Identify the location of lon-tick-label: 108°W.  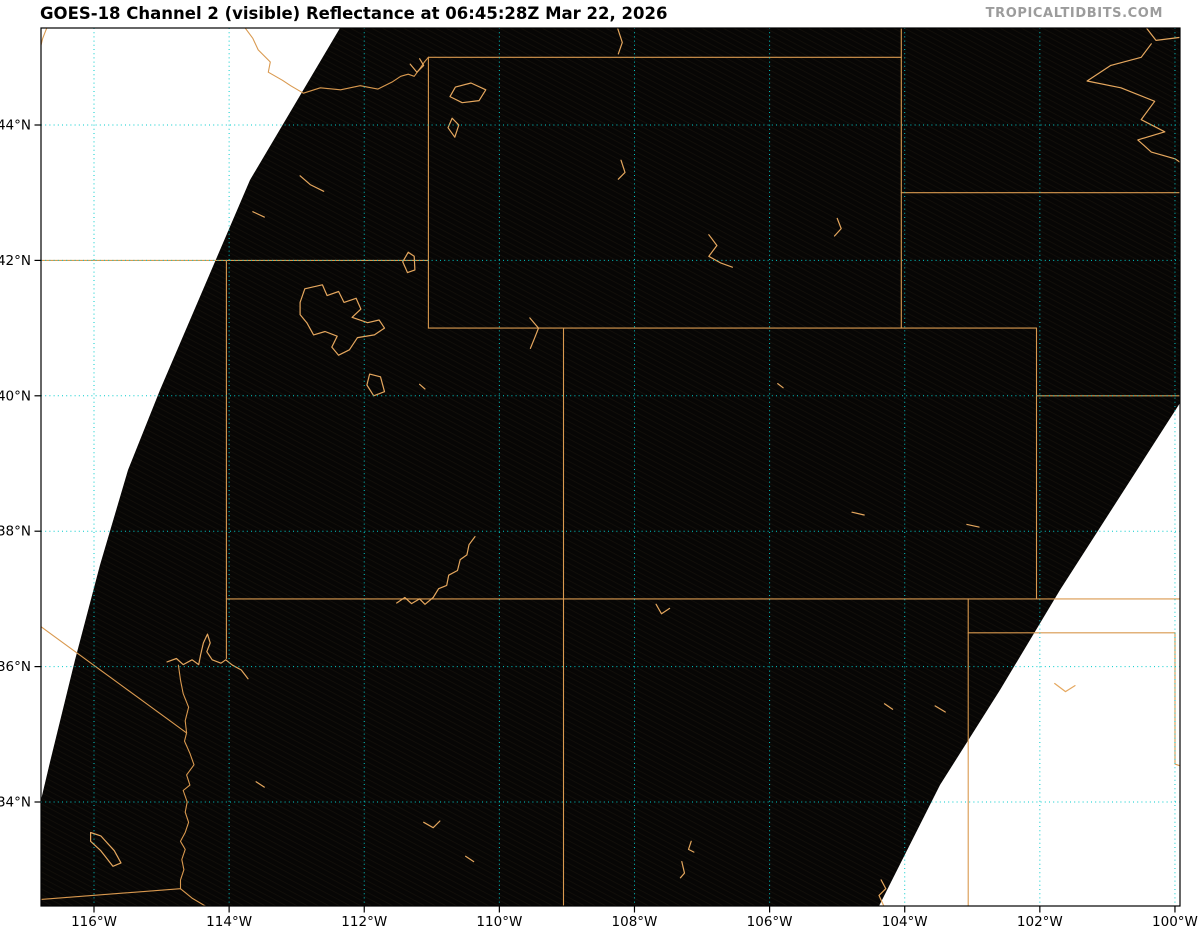
(635, 921).